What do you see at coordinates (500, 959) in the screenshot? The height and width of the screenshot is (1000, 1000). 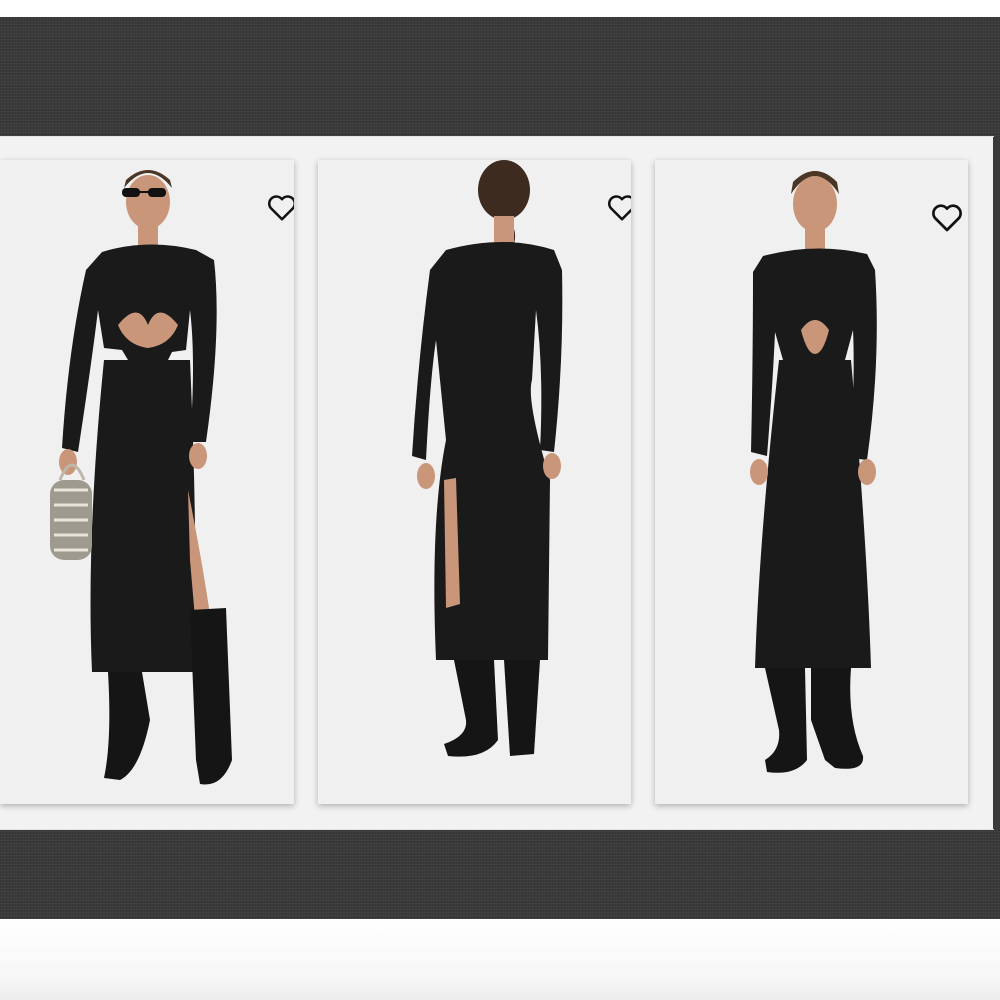 I see `bottom-margin` at bounding box center [500, 959].